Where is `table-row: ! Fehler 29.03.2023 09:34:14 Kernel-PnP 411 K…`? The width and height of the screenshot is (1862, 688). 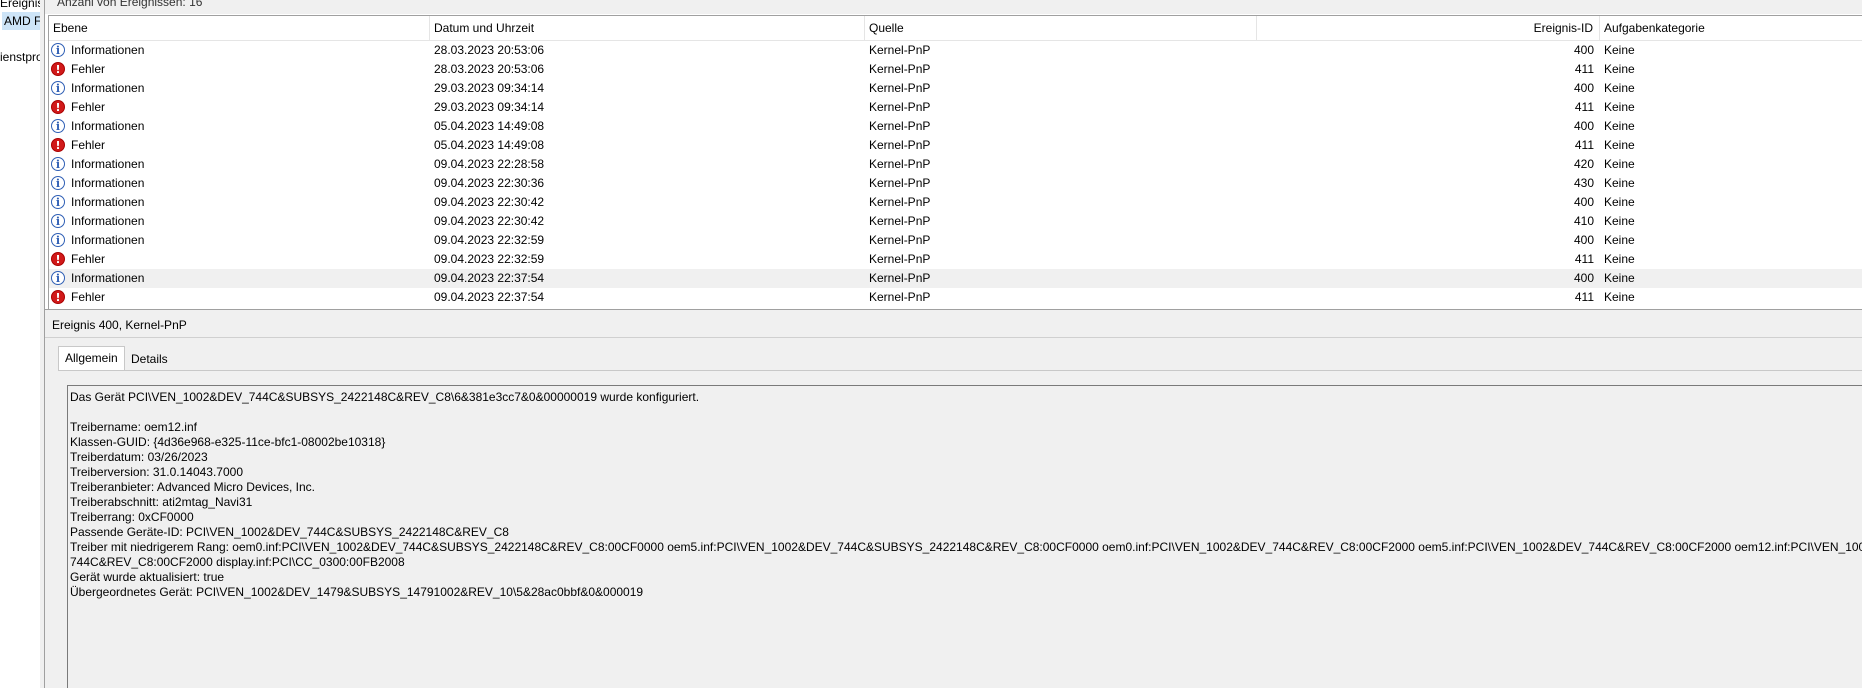
table-row: ! Fehler 29.03.2023 09:34:14 Kernel-PnP 411 K… is located at coordinates (955, 107).